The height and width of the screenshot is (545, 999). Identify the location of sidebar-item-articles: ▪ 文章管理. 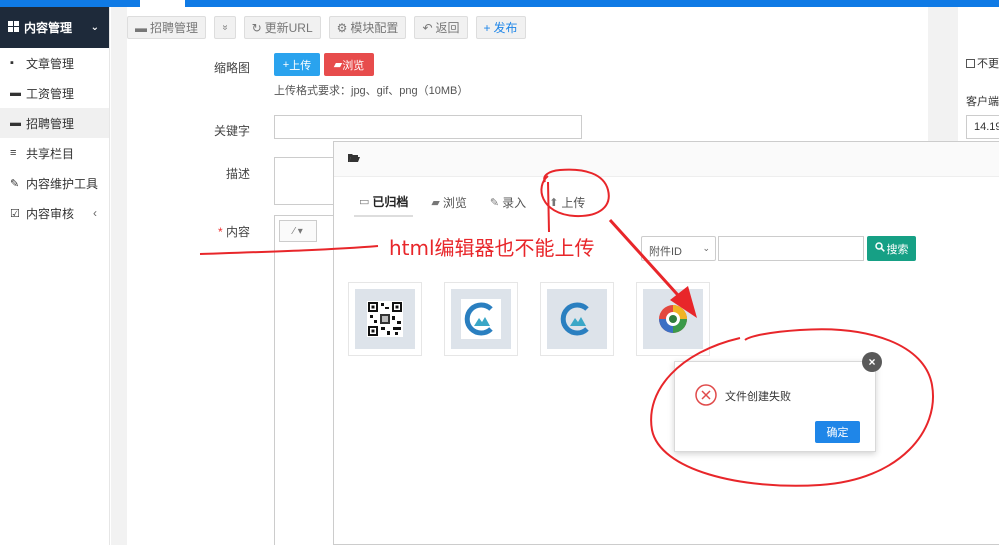
(54, 63).